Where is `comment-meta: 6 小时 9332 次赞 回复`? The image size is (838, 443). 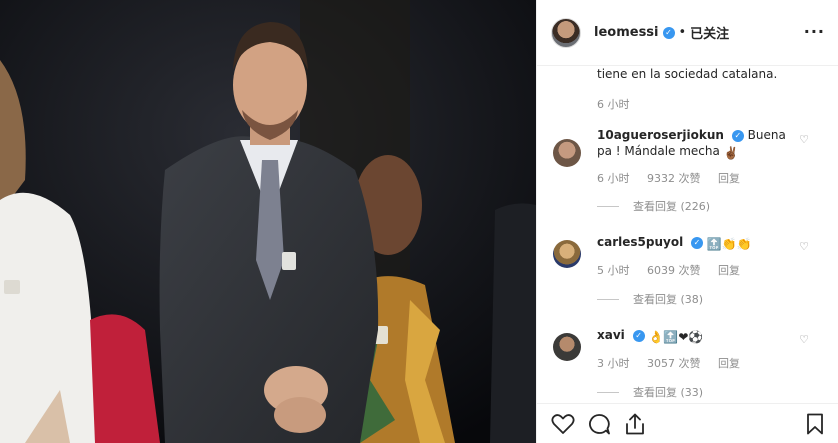 comment-meta: 6 小时 9332 次赞 回复 is located at coordinates (675, 178).